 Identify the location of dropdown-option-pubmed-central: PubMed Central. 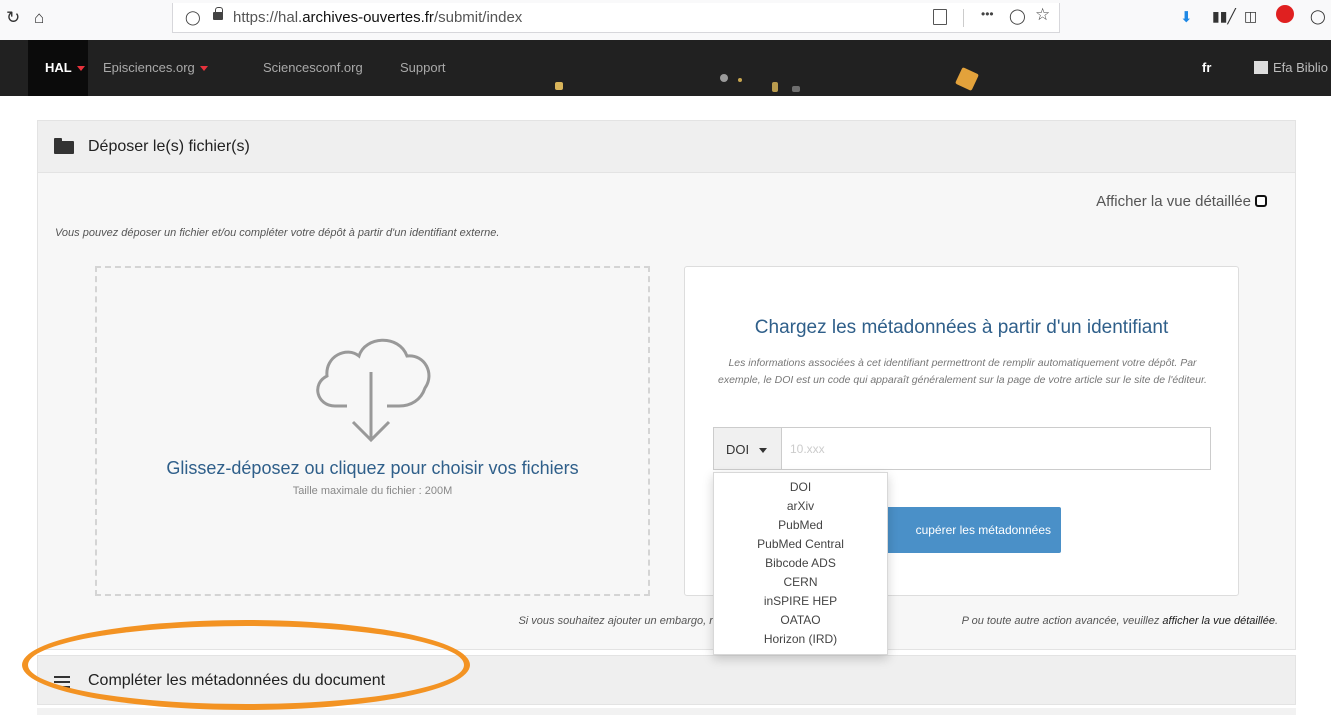
(800, 544).